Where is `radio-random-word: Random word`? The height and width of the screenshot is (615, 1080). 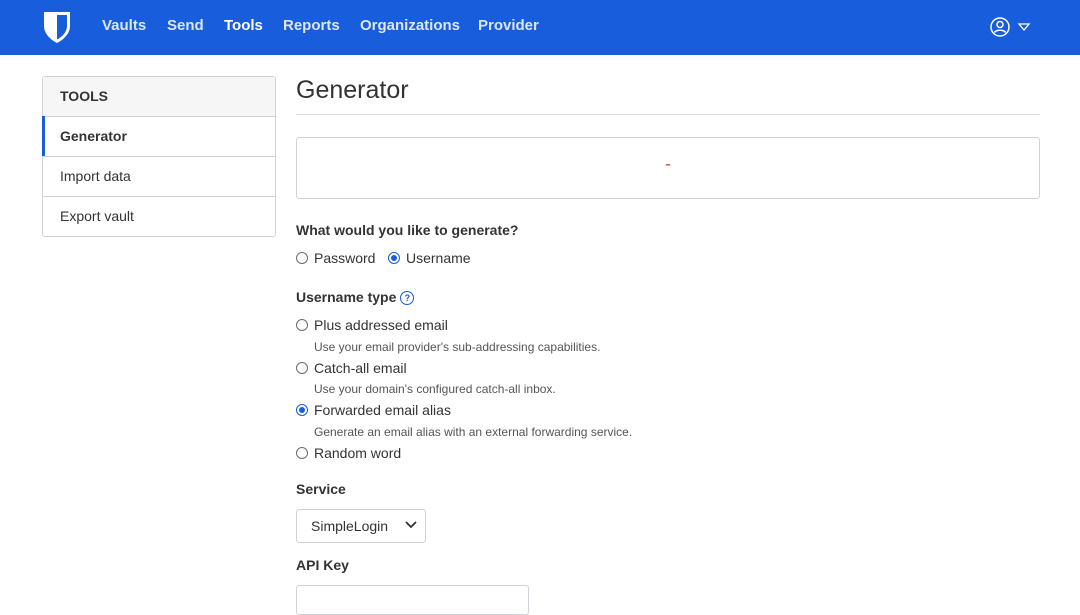 radio-random-word: Random word is located at coordinates (348, 453).